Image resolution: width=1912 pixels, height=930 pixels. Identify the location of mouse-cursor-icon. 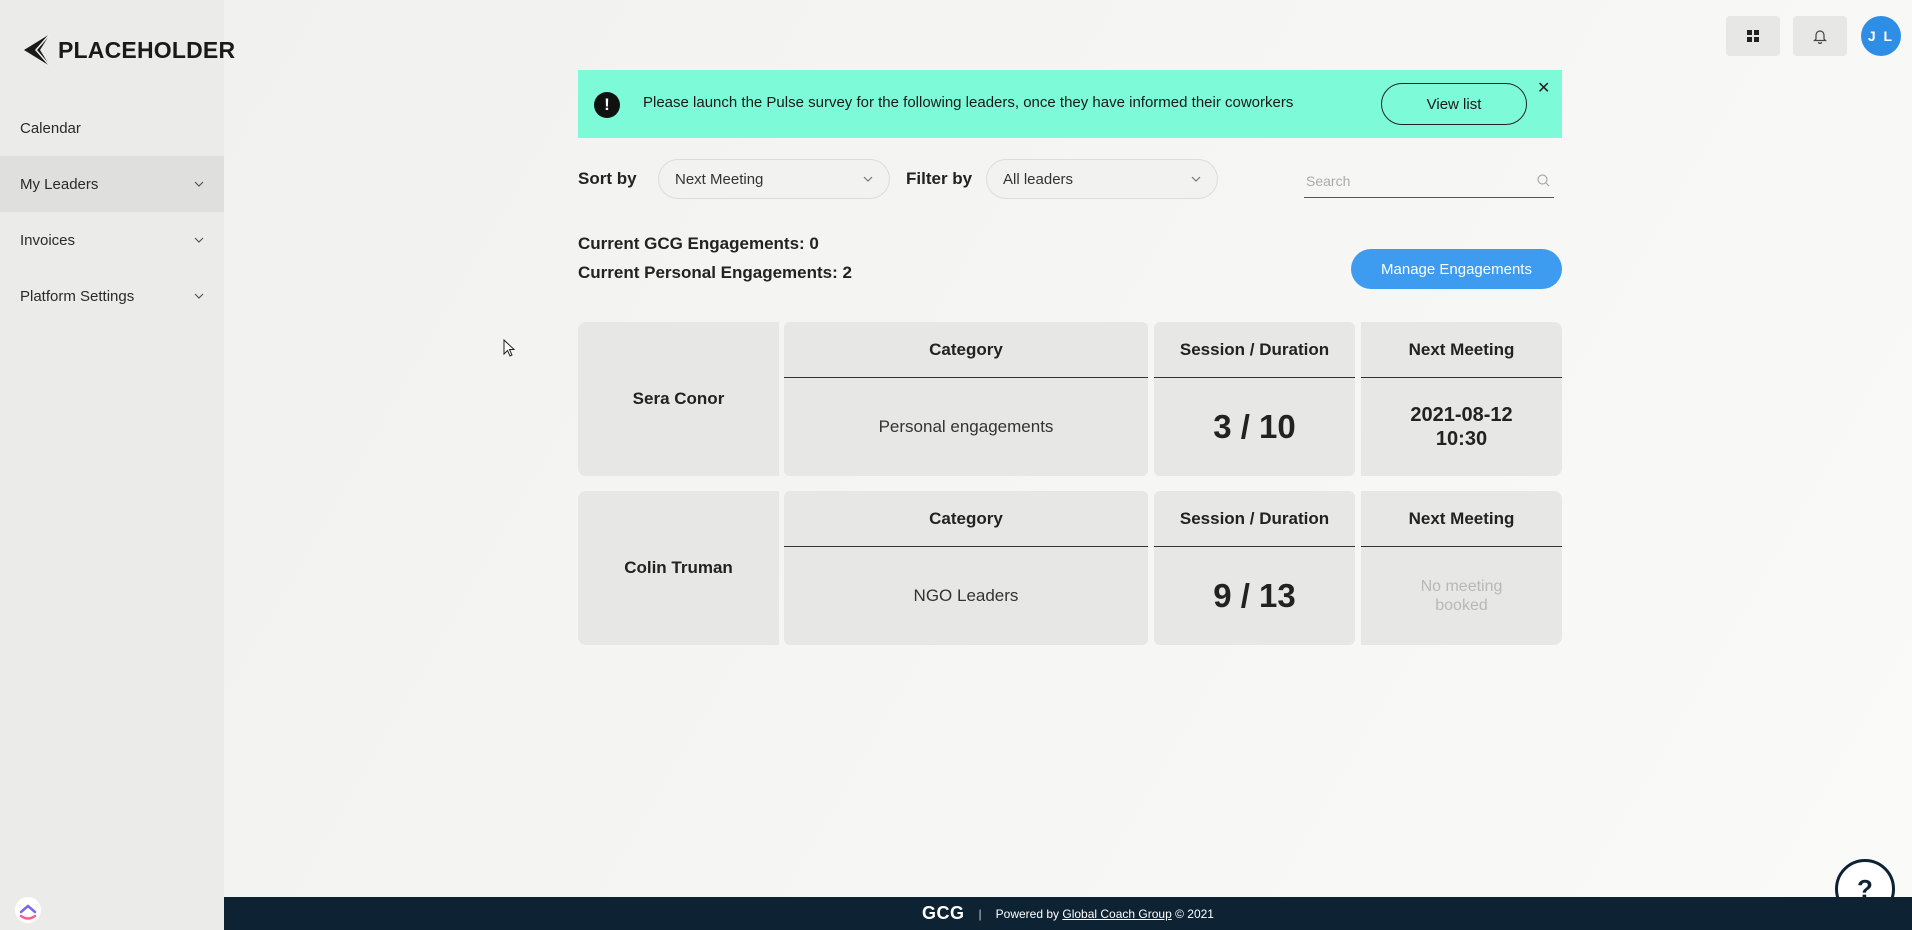
(509, 348).